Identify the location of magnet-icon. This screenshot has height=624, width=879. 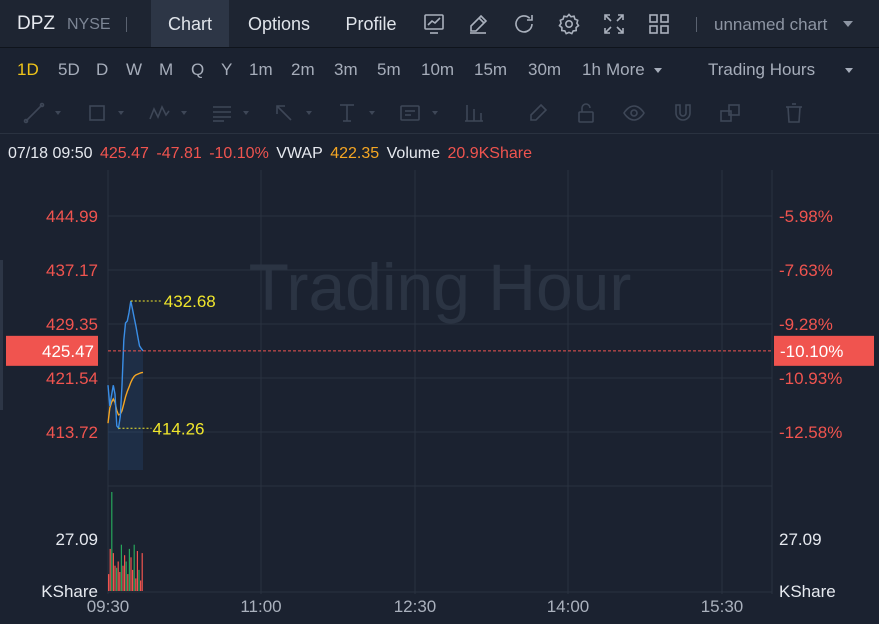
(683, 113).